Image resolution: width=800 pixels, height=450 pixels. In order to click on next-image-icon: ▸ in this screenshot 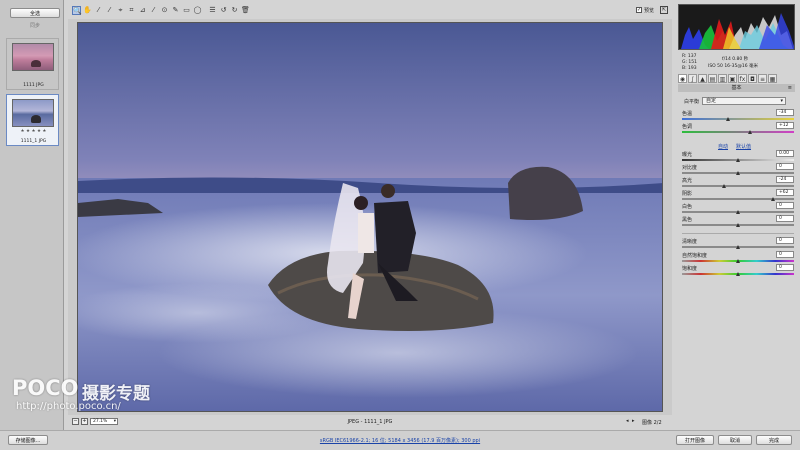, I will do `click(635, 421)`.